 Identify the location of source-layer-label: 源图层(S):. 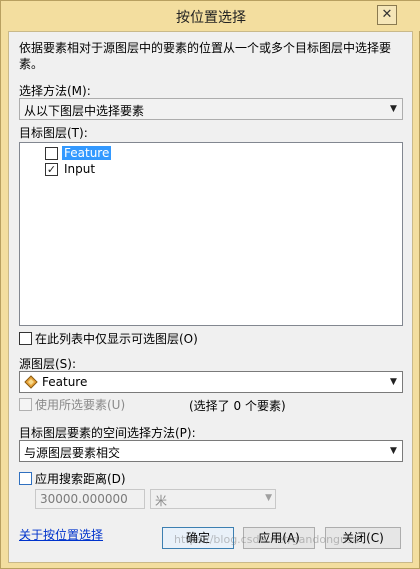
(48, 364).